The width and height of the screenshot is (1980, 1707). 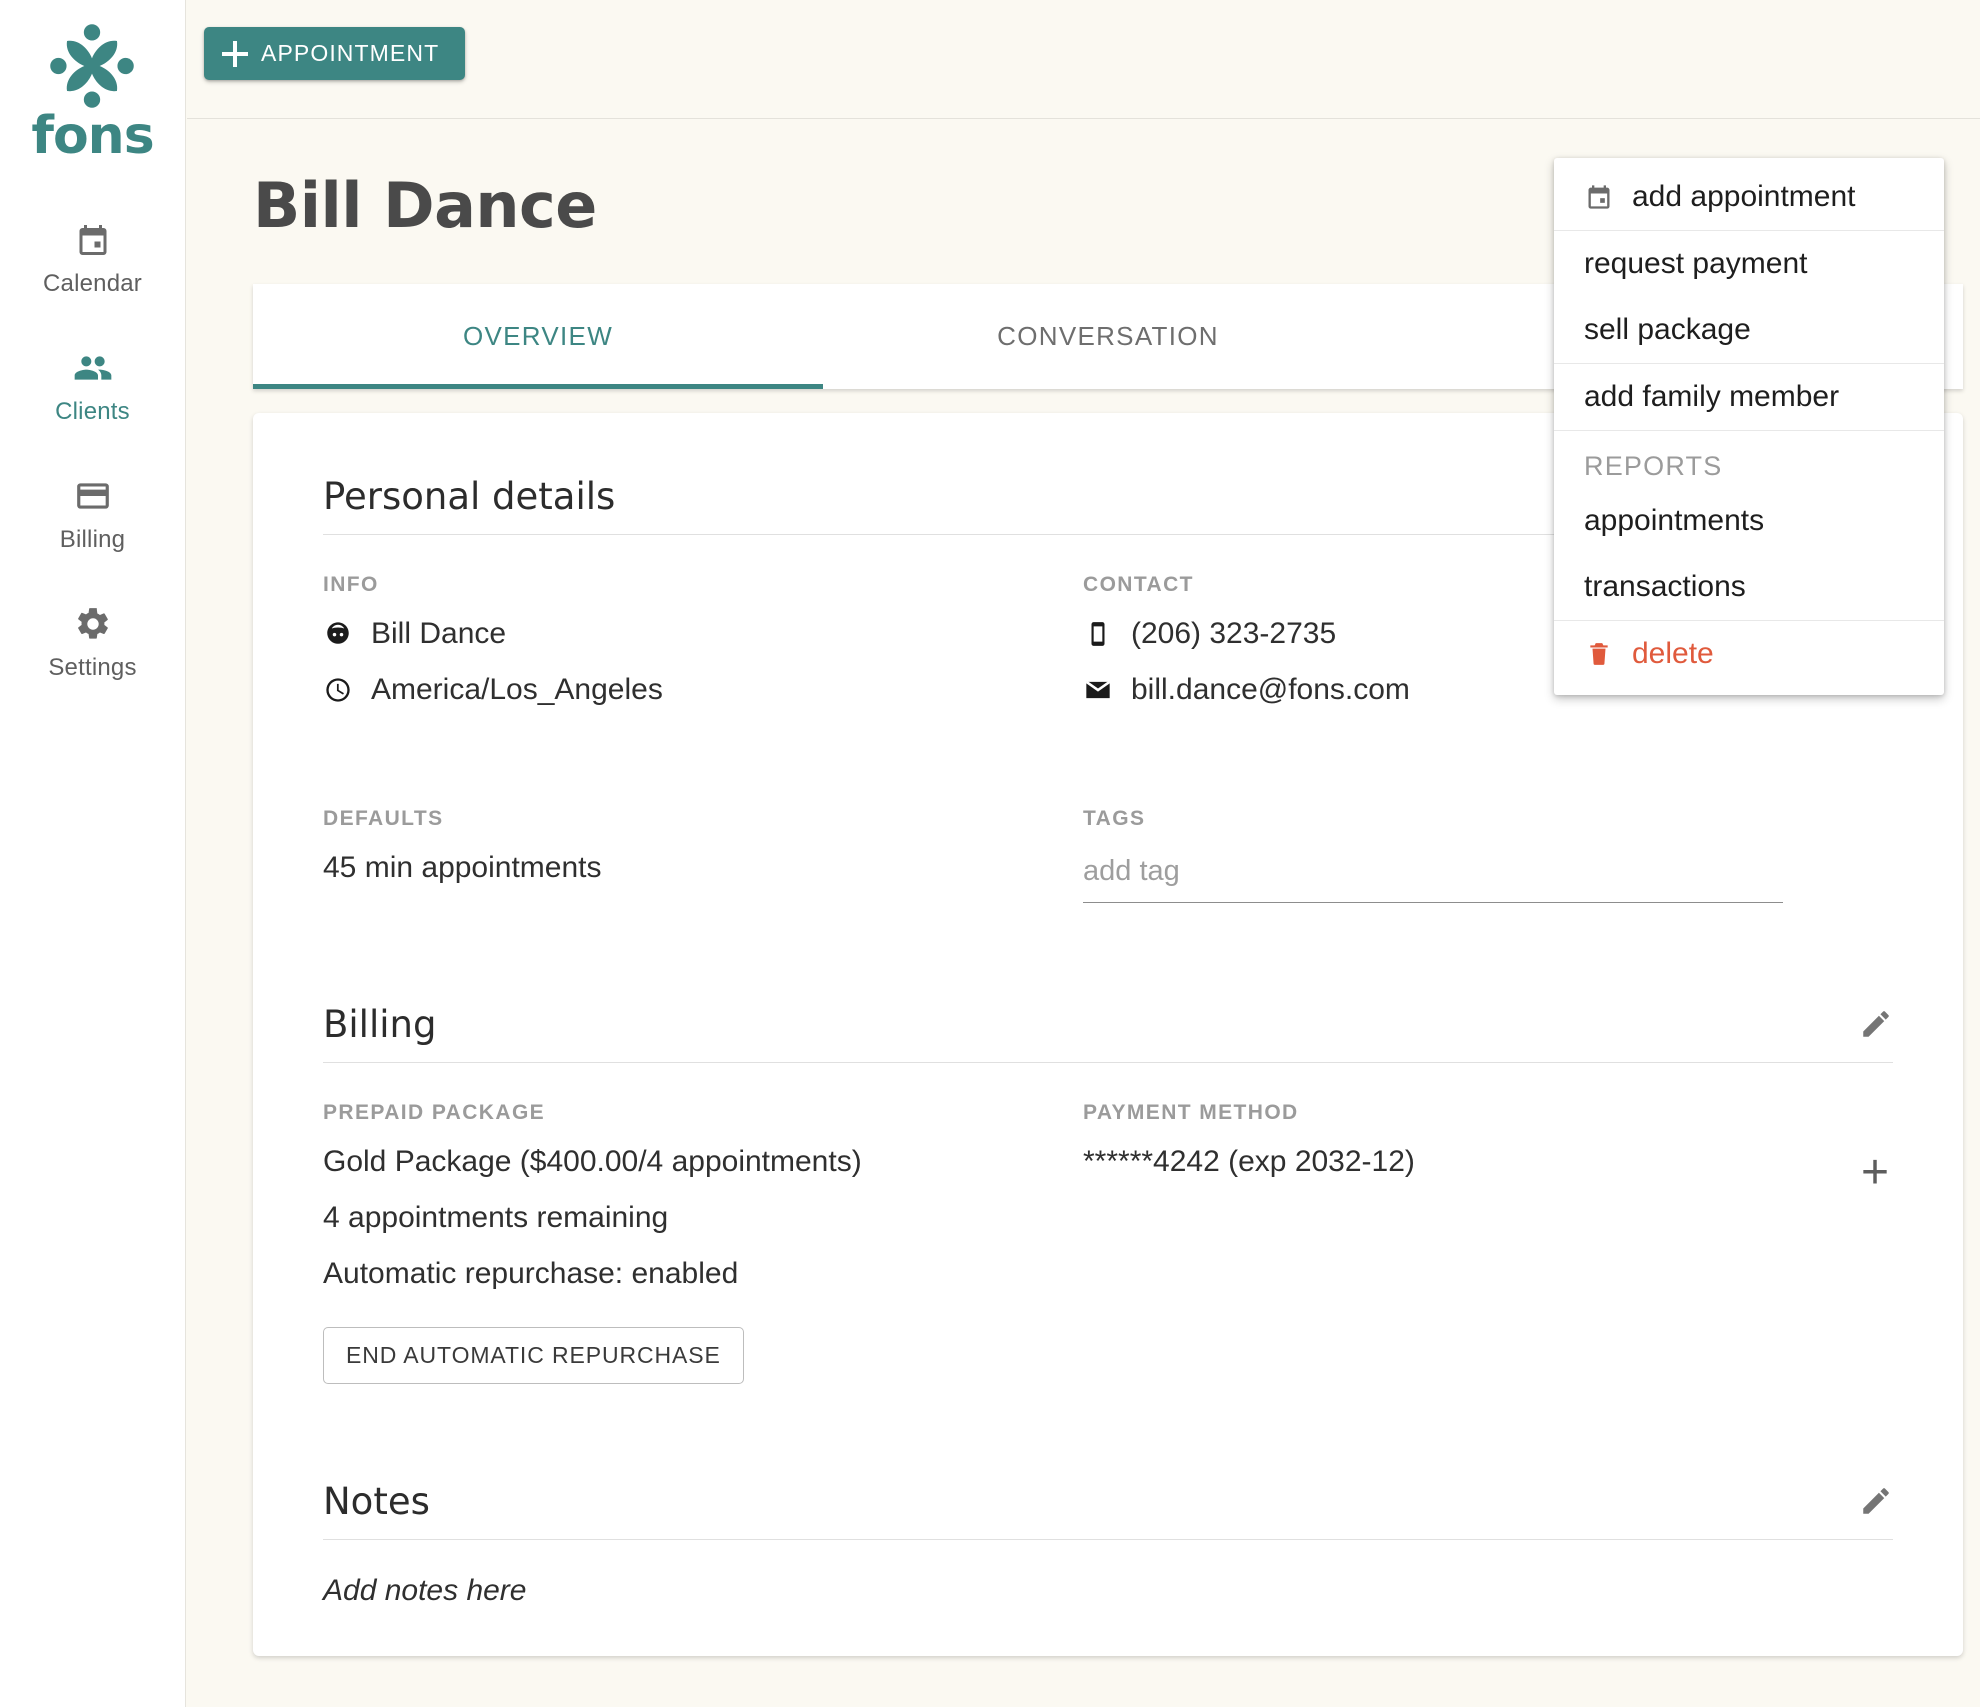 What do you see at coordinates (1108, 1510) in the screenshot?
I see `notes-header: Notes` at bounding box center [1108, 1510].